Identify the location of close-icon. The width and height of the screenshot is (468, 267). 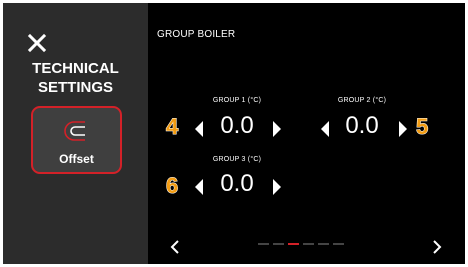
(37, 43).